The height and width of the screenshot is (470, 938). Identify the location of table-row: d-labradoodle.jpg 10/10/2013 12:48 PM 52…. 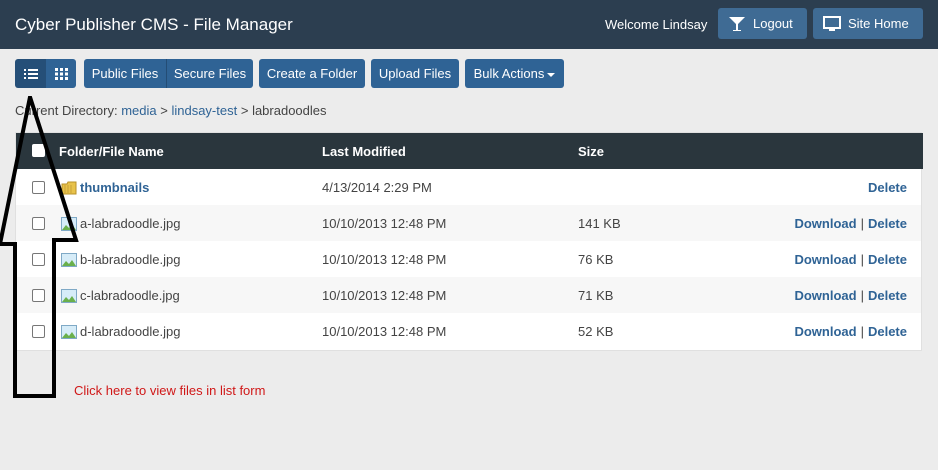
(468, 331).